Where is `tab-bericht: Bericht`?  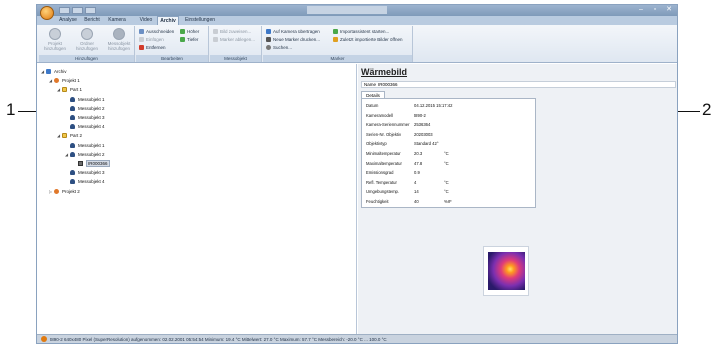
tab-bericht: Bericht is located at coordinates (92, 20).